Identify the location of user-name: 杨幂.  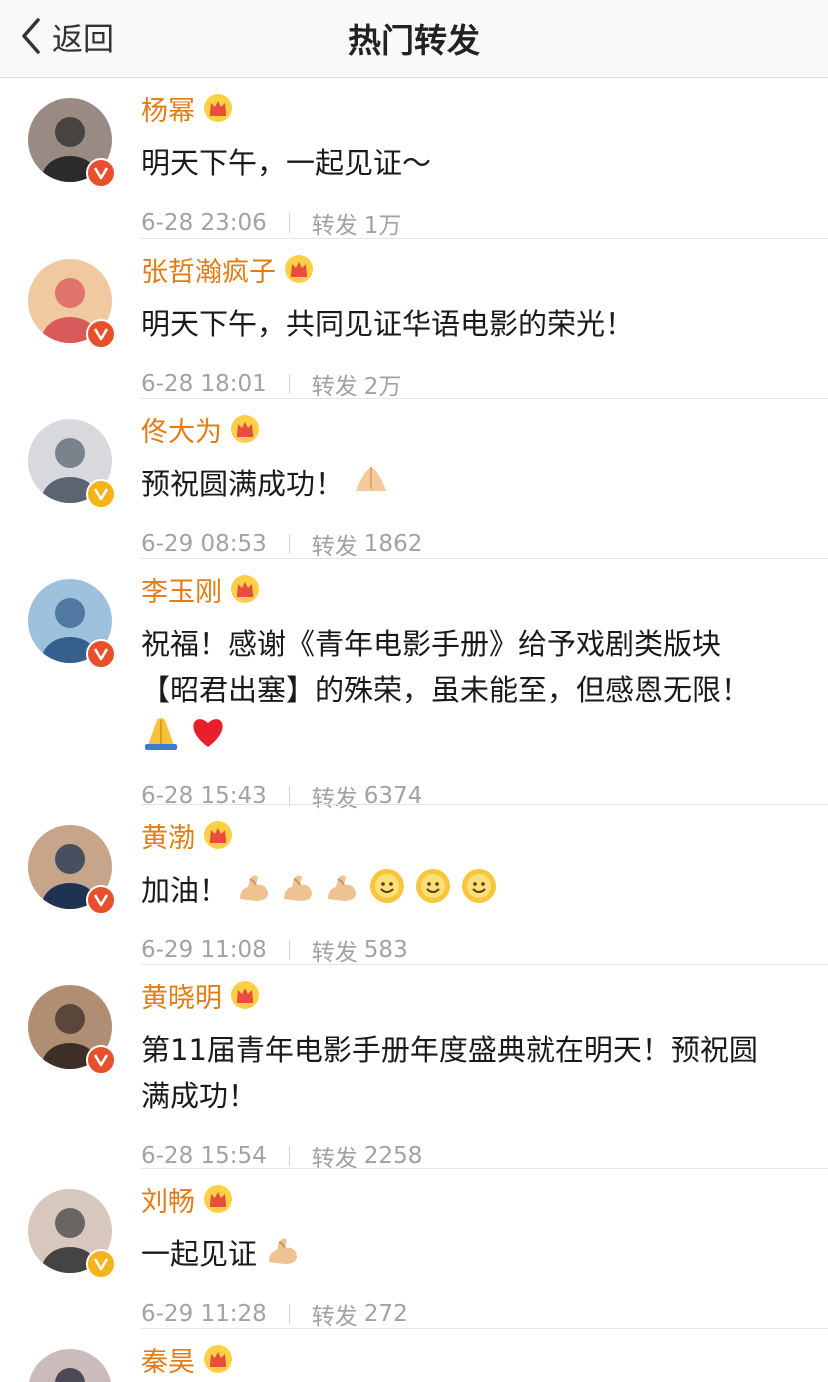
(168, 108).